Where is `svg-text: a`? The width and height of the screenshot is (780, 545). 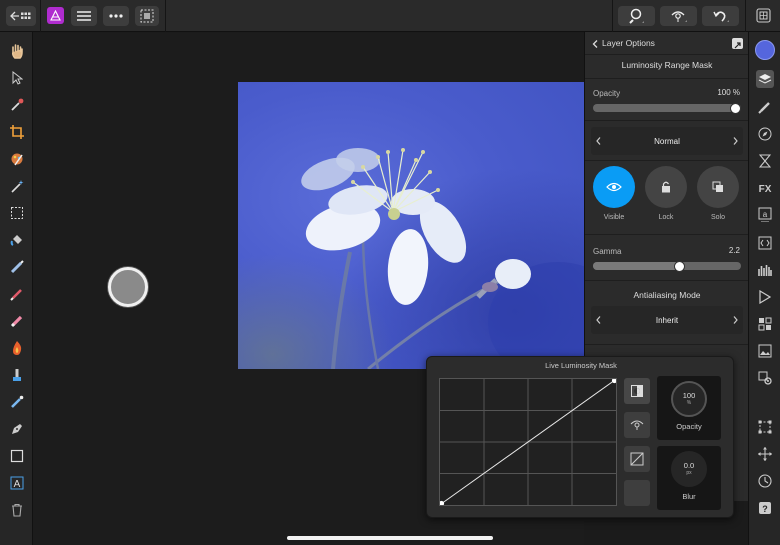 svg-text: a is located at coordinates (765, 214).